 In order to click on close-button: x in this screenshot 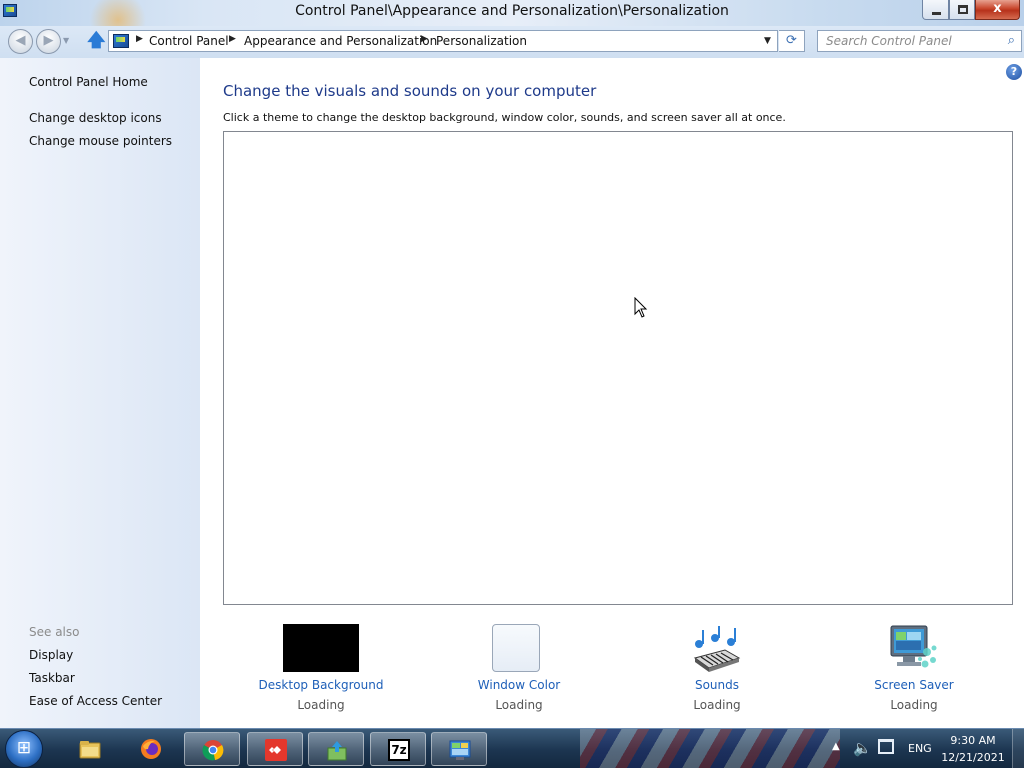, I will do `click(997, 10)`.